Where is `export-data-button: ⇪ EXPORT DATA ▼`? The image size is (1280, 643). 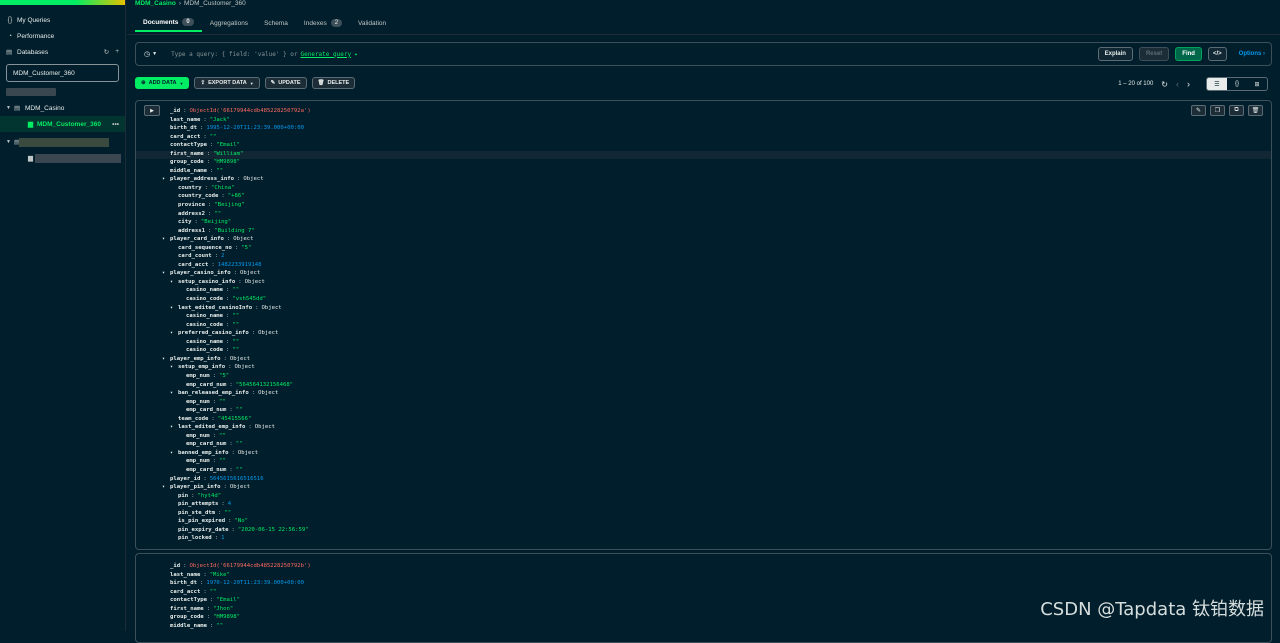
export-data-button: ⇪ EXPORT DATA ▼ is located at coordinates (226, 83).